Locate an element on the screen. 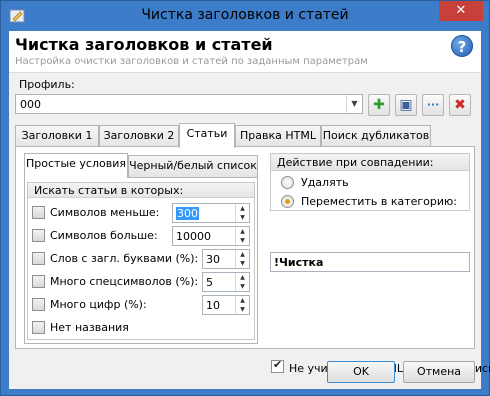  digits-label: Много цифр (%): is located at coordinates (98, 304).